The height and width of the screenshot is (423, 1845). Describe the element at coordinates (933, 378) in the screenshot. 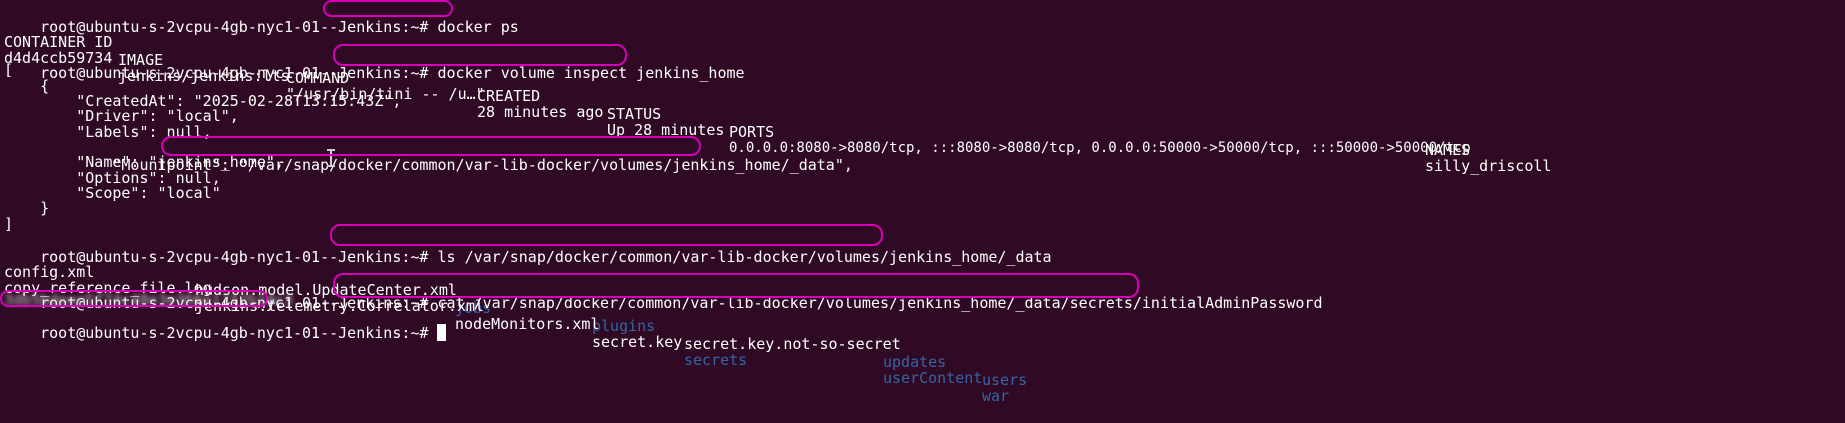

I see `ls-entry-directory: userContent` at that location.